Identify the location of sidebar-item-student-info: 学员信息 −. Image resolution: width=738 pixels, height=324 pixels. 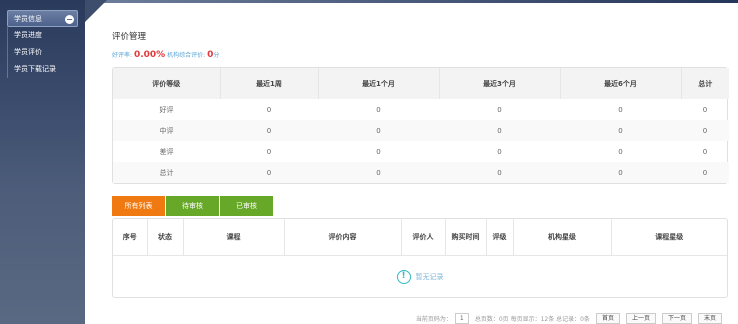
(42, 18).